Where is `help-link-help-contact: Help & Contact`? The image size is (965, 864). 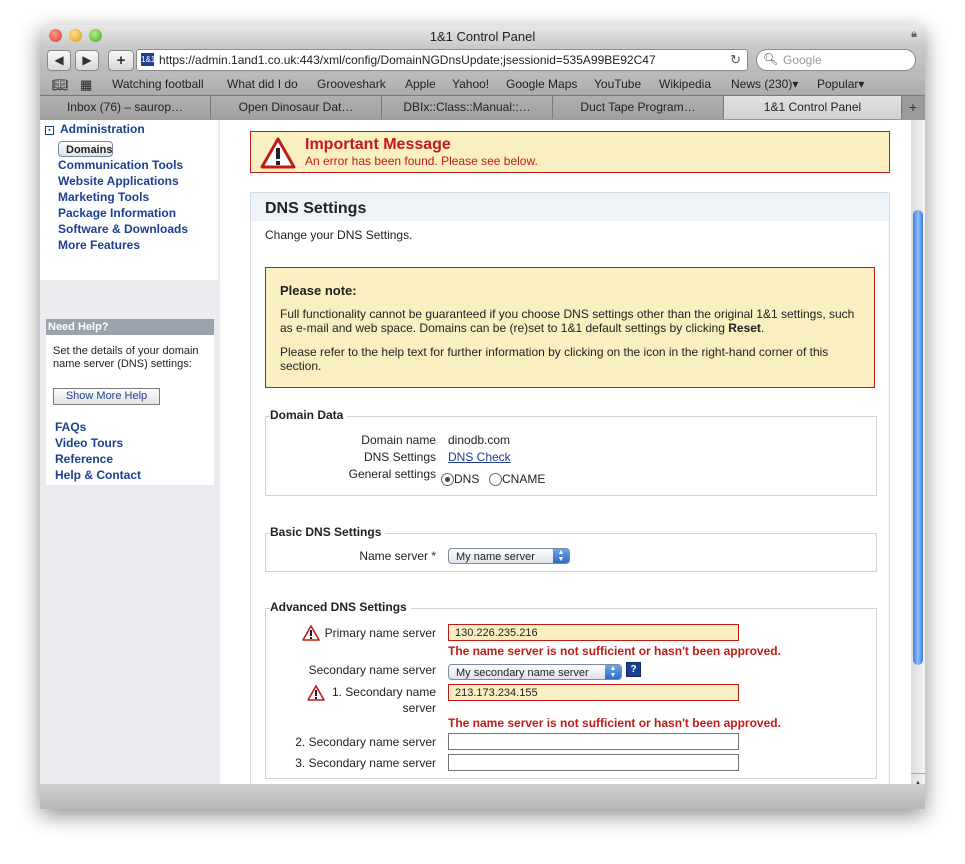 help-link-help-contact: Help & Contact is located at coordinates (98, 475).